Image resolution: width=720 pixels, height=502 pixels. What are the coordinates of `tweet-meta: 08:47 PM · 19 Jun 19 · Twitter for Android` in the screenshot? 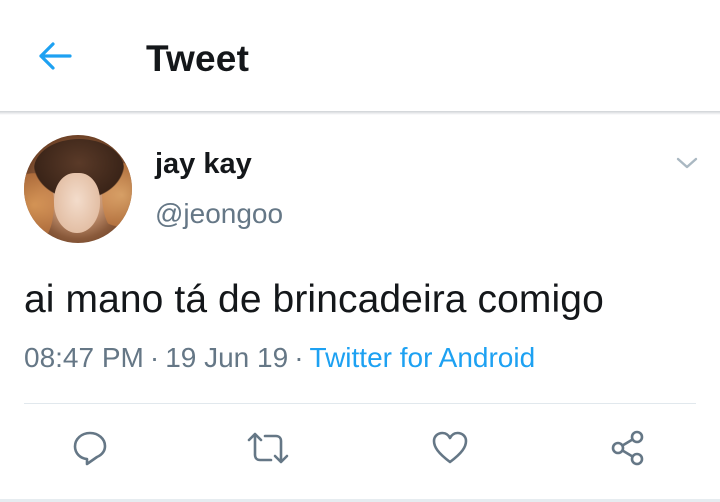 It's located at (279, 358).